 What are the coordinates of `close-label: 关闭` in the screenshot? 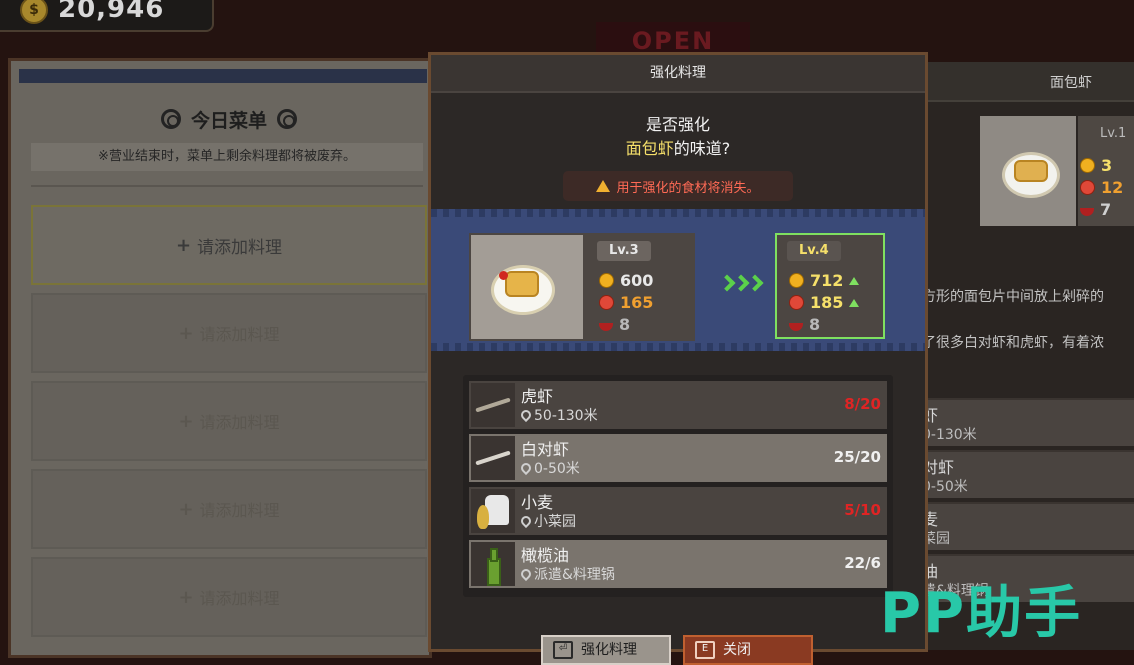 It's located at (737, 650).